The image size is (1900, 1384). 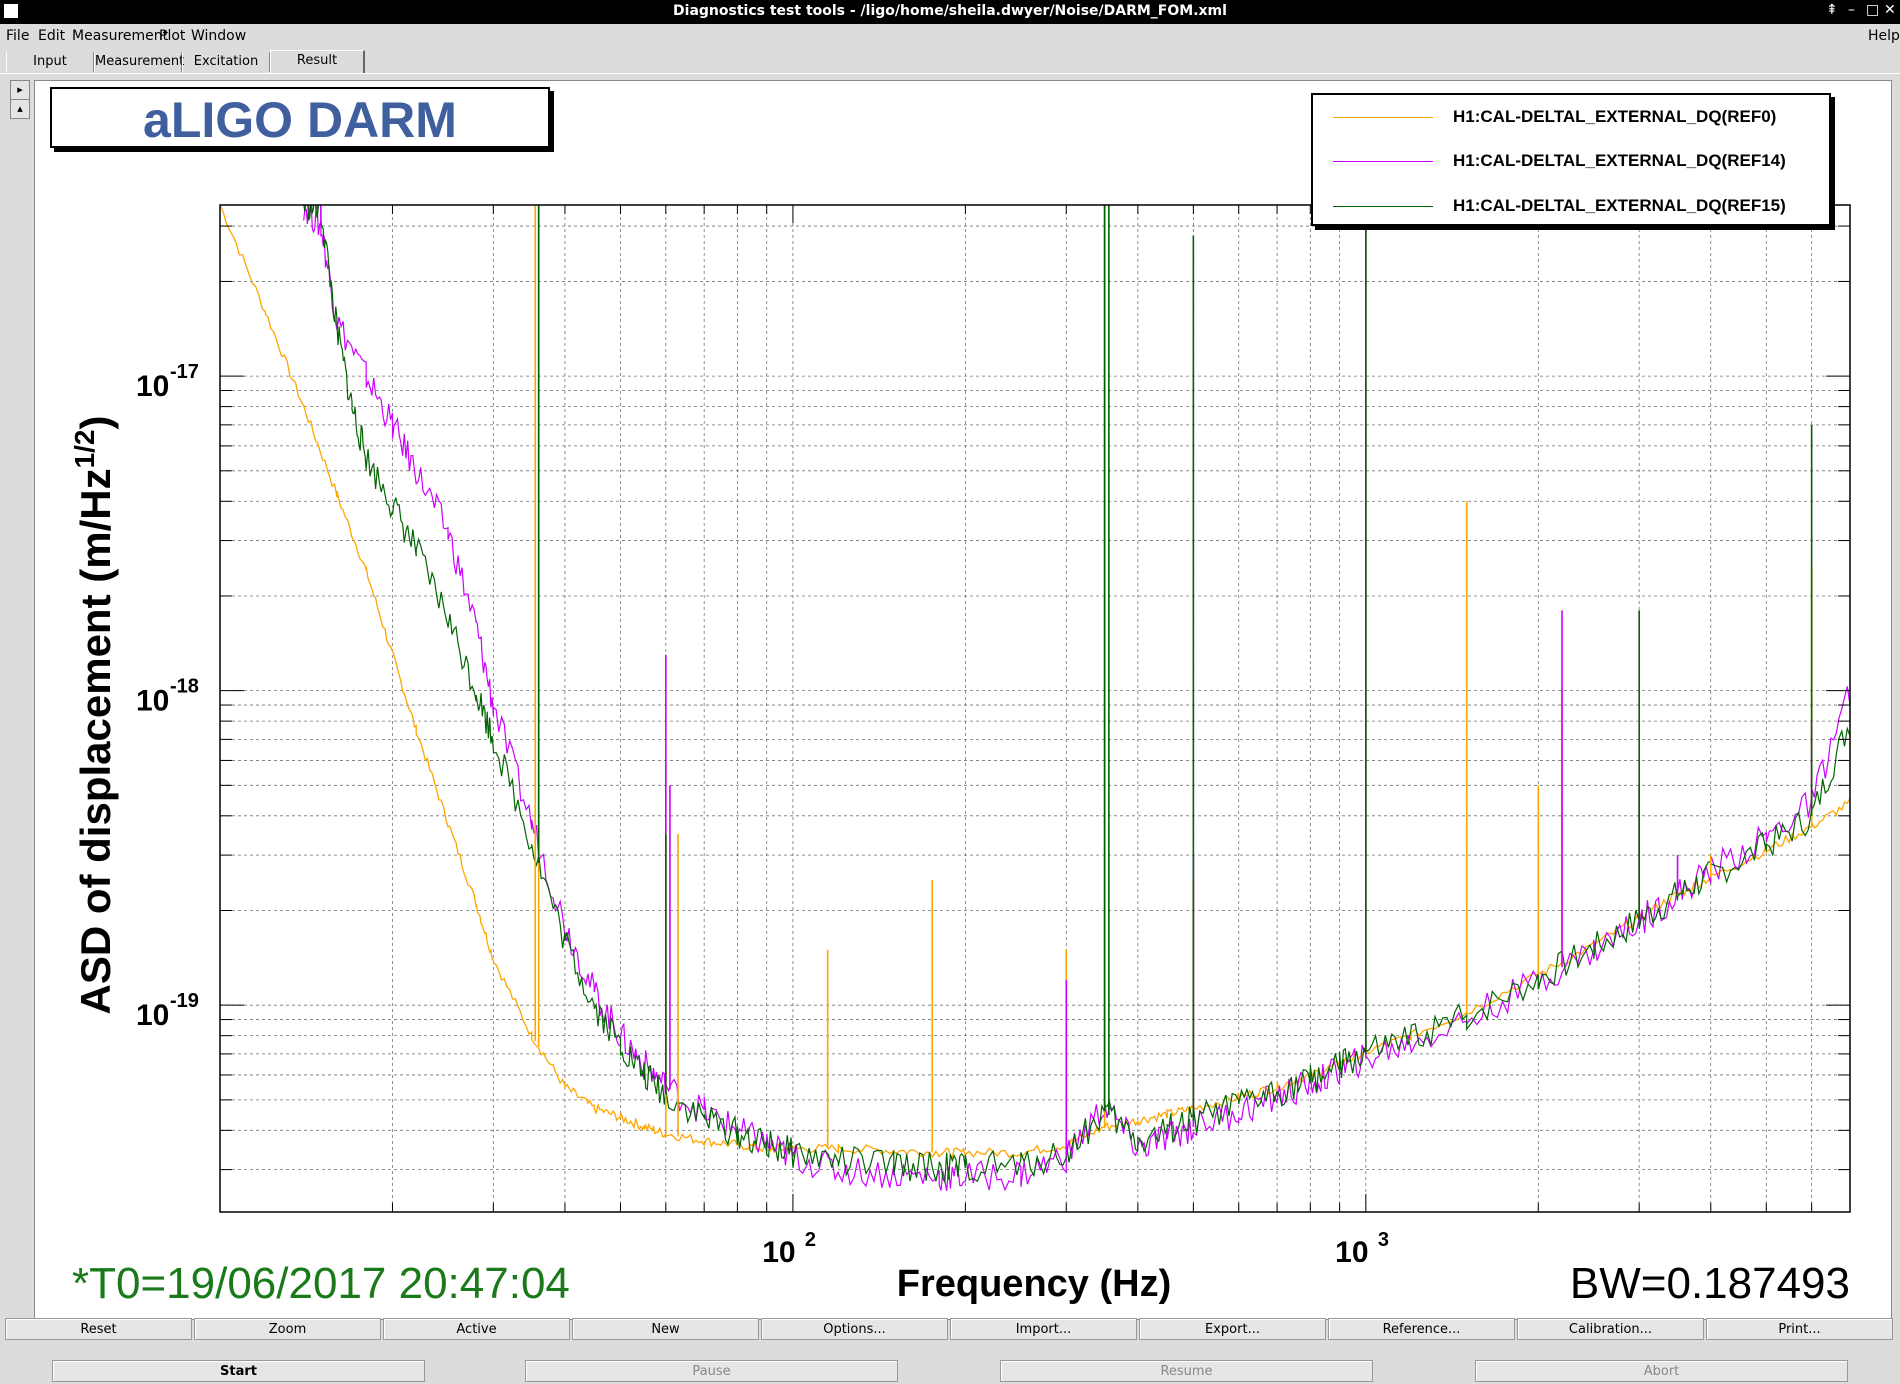 I want to click on plot-title-box: aLIGO DARM, so click(x=300, y=117).